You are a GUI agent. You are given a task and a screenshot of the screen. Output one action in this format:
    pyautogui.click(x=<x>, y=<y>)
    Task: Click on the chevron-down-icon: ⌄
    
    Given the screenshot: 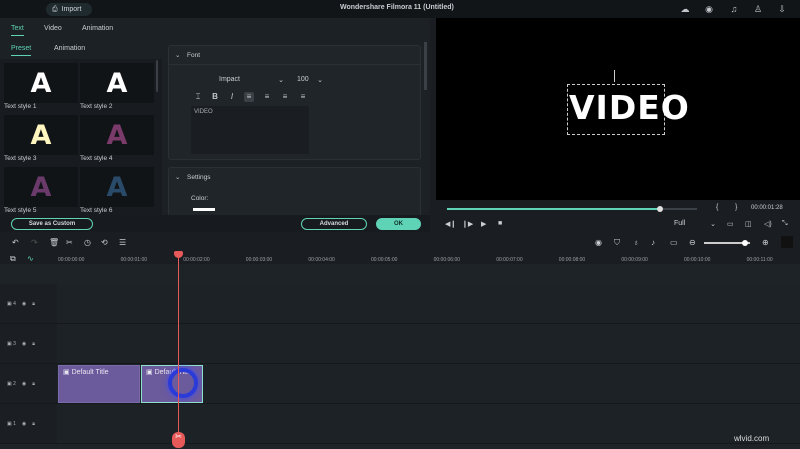 What is the action you would take?
    pyautogui.click(x=713, y=224)
    